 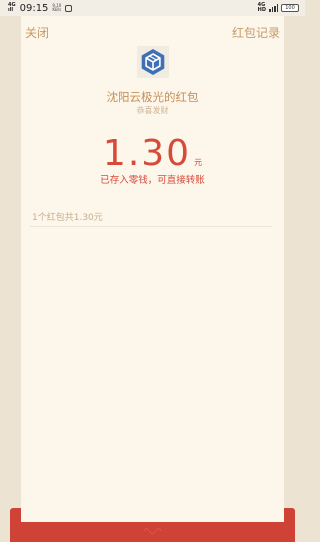 I want to click on signal-icon, so click(x=273, y=8).